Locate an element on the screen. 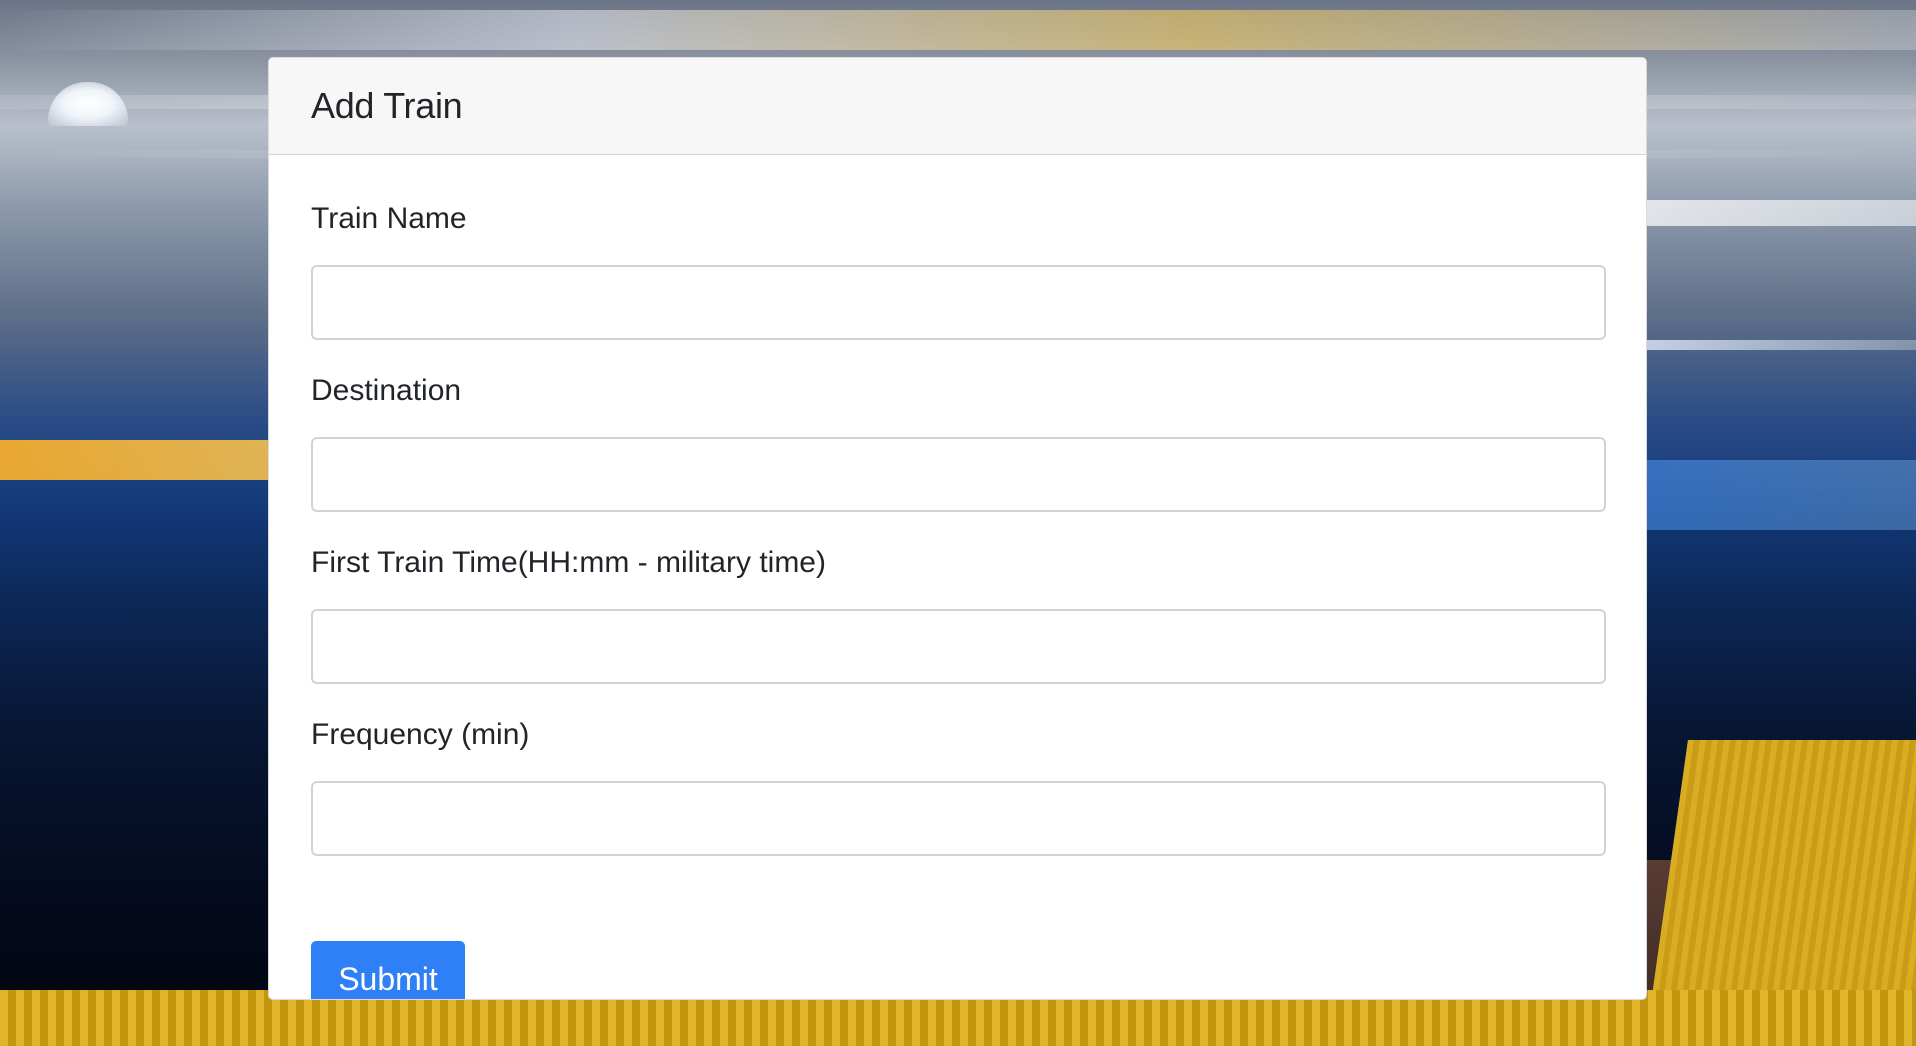 Image resolution: width=1916 pixels, height=1046 pixels. motion-streak is located at coordinates (958, 30).